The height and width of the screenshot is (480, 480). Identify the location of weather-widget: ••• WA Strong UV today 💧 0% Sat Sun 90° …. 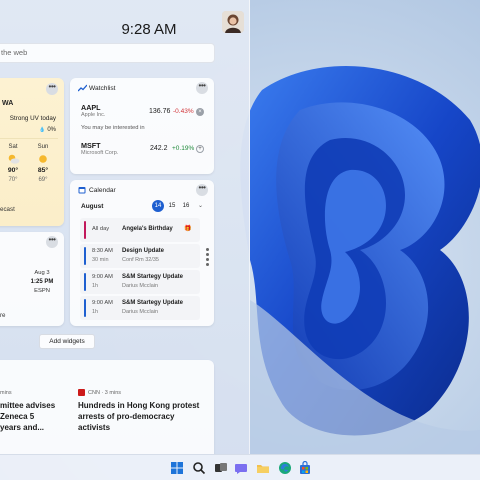
(32, 152).